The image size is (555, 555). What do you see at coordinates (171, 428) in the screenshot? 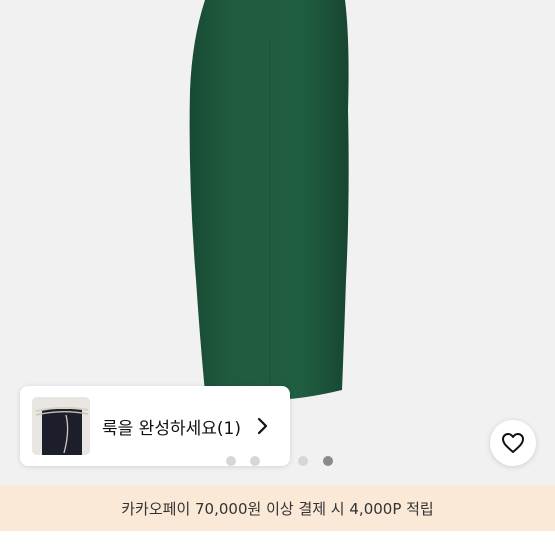
I see `complete-the-look-label: 룩을 완성하세요(1)` at bounding box center [171, 428].